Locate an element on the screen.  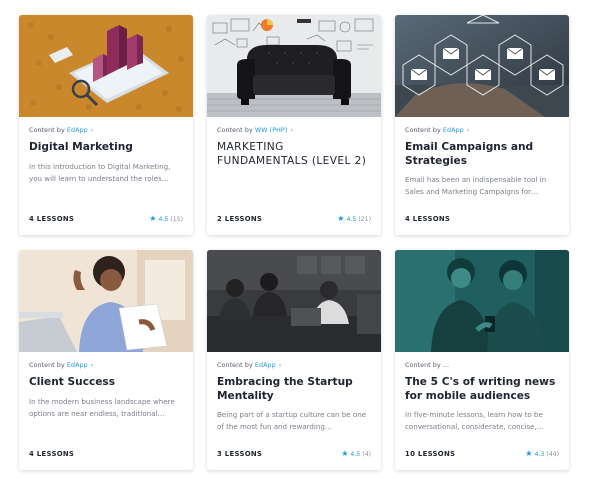
content-by-line: Content by WW (PHP) › is located at coordinates (294, 130).